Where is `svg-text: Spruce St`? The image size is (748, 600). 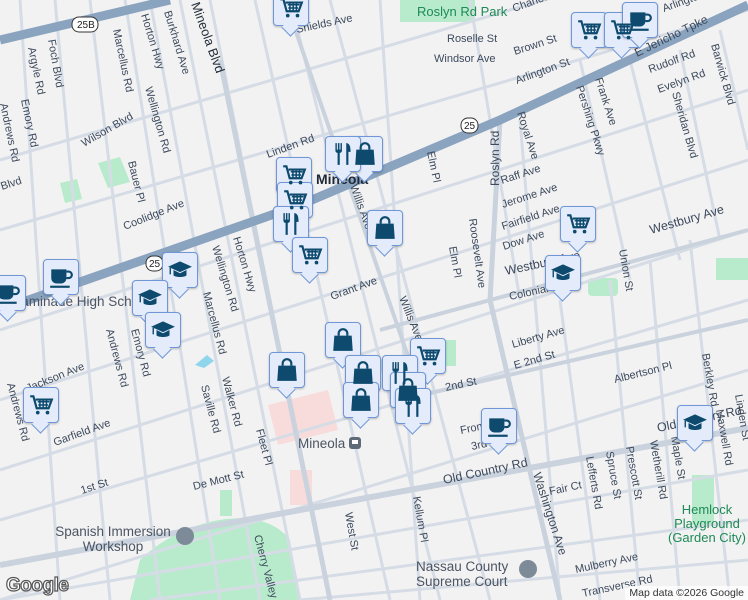
svg-text: Spruce St is located at coordinates (613, 475).